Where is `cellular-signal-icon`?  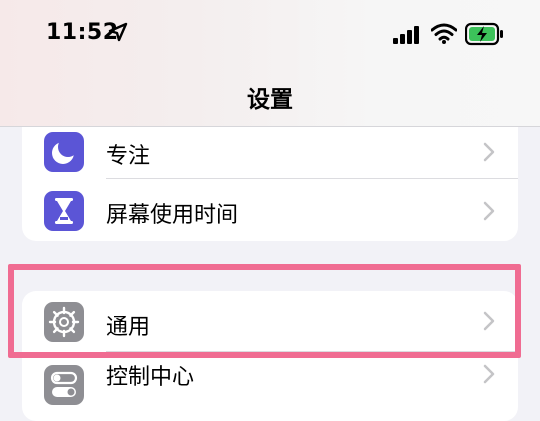
cellular-signal-icon is located at coordinates (406, 35).